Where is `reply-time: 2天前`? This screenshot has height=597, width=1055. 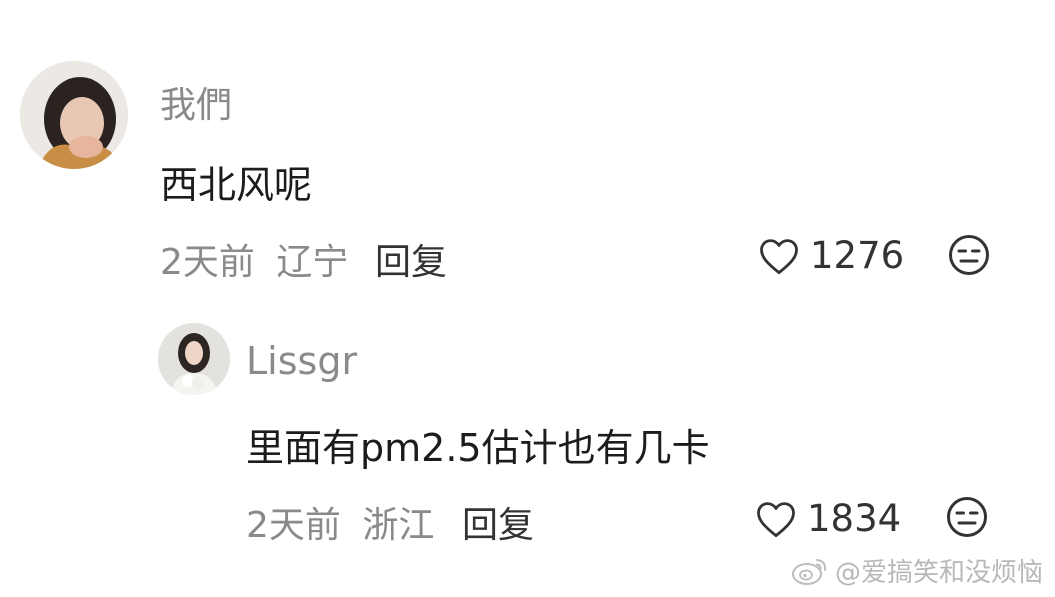
reply-time: 2天前 is located at coordinates (293, 525).